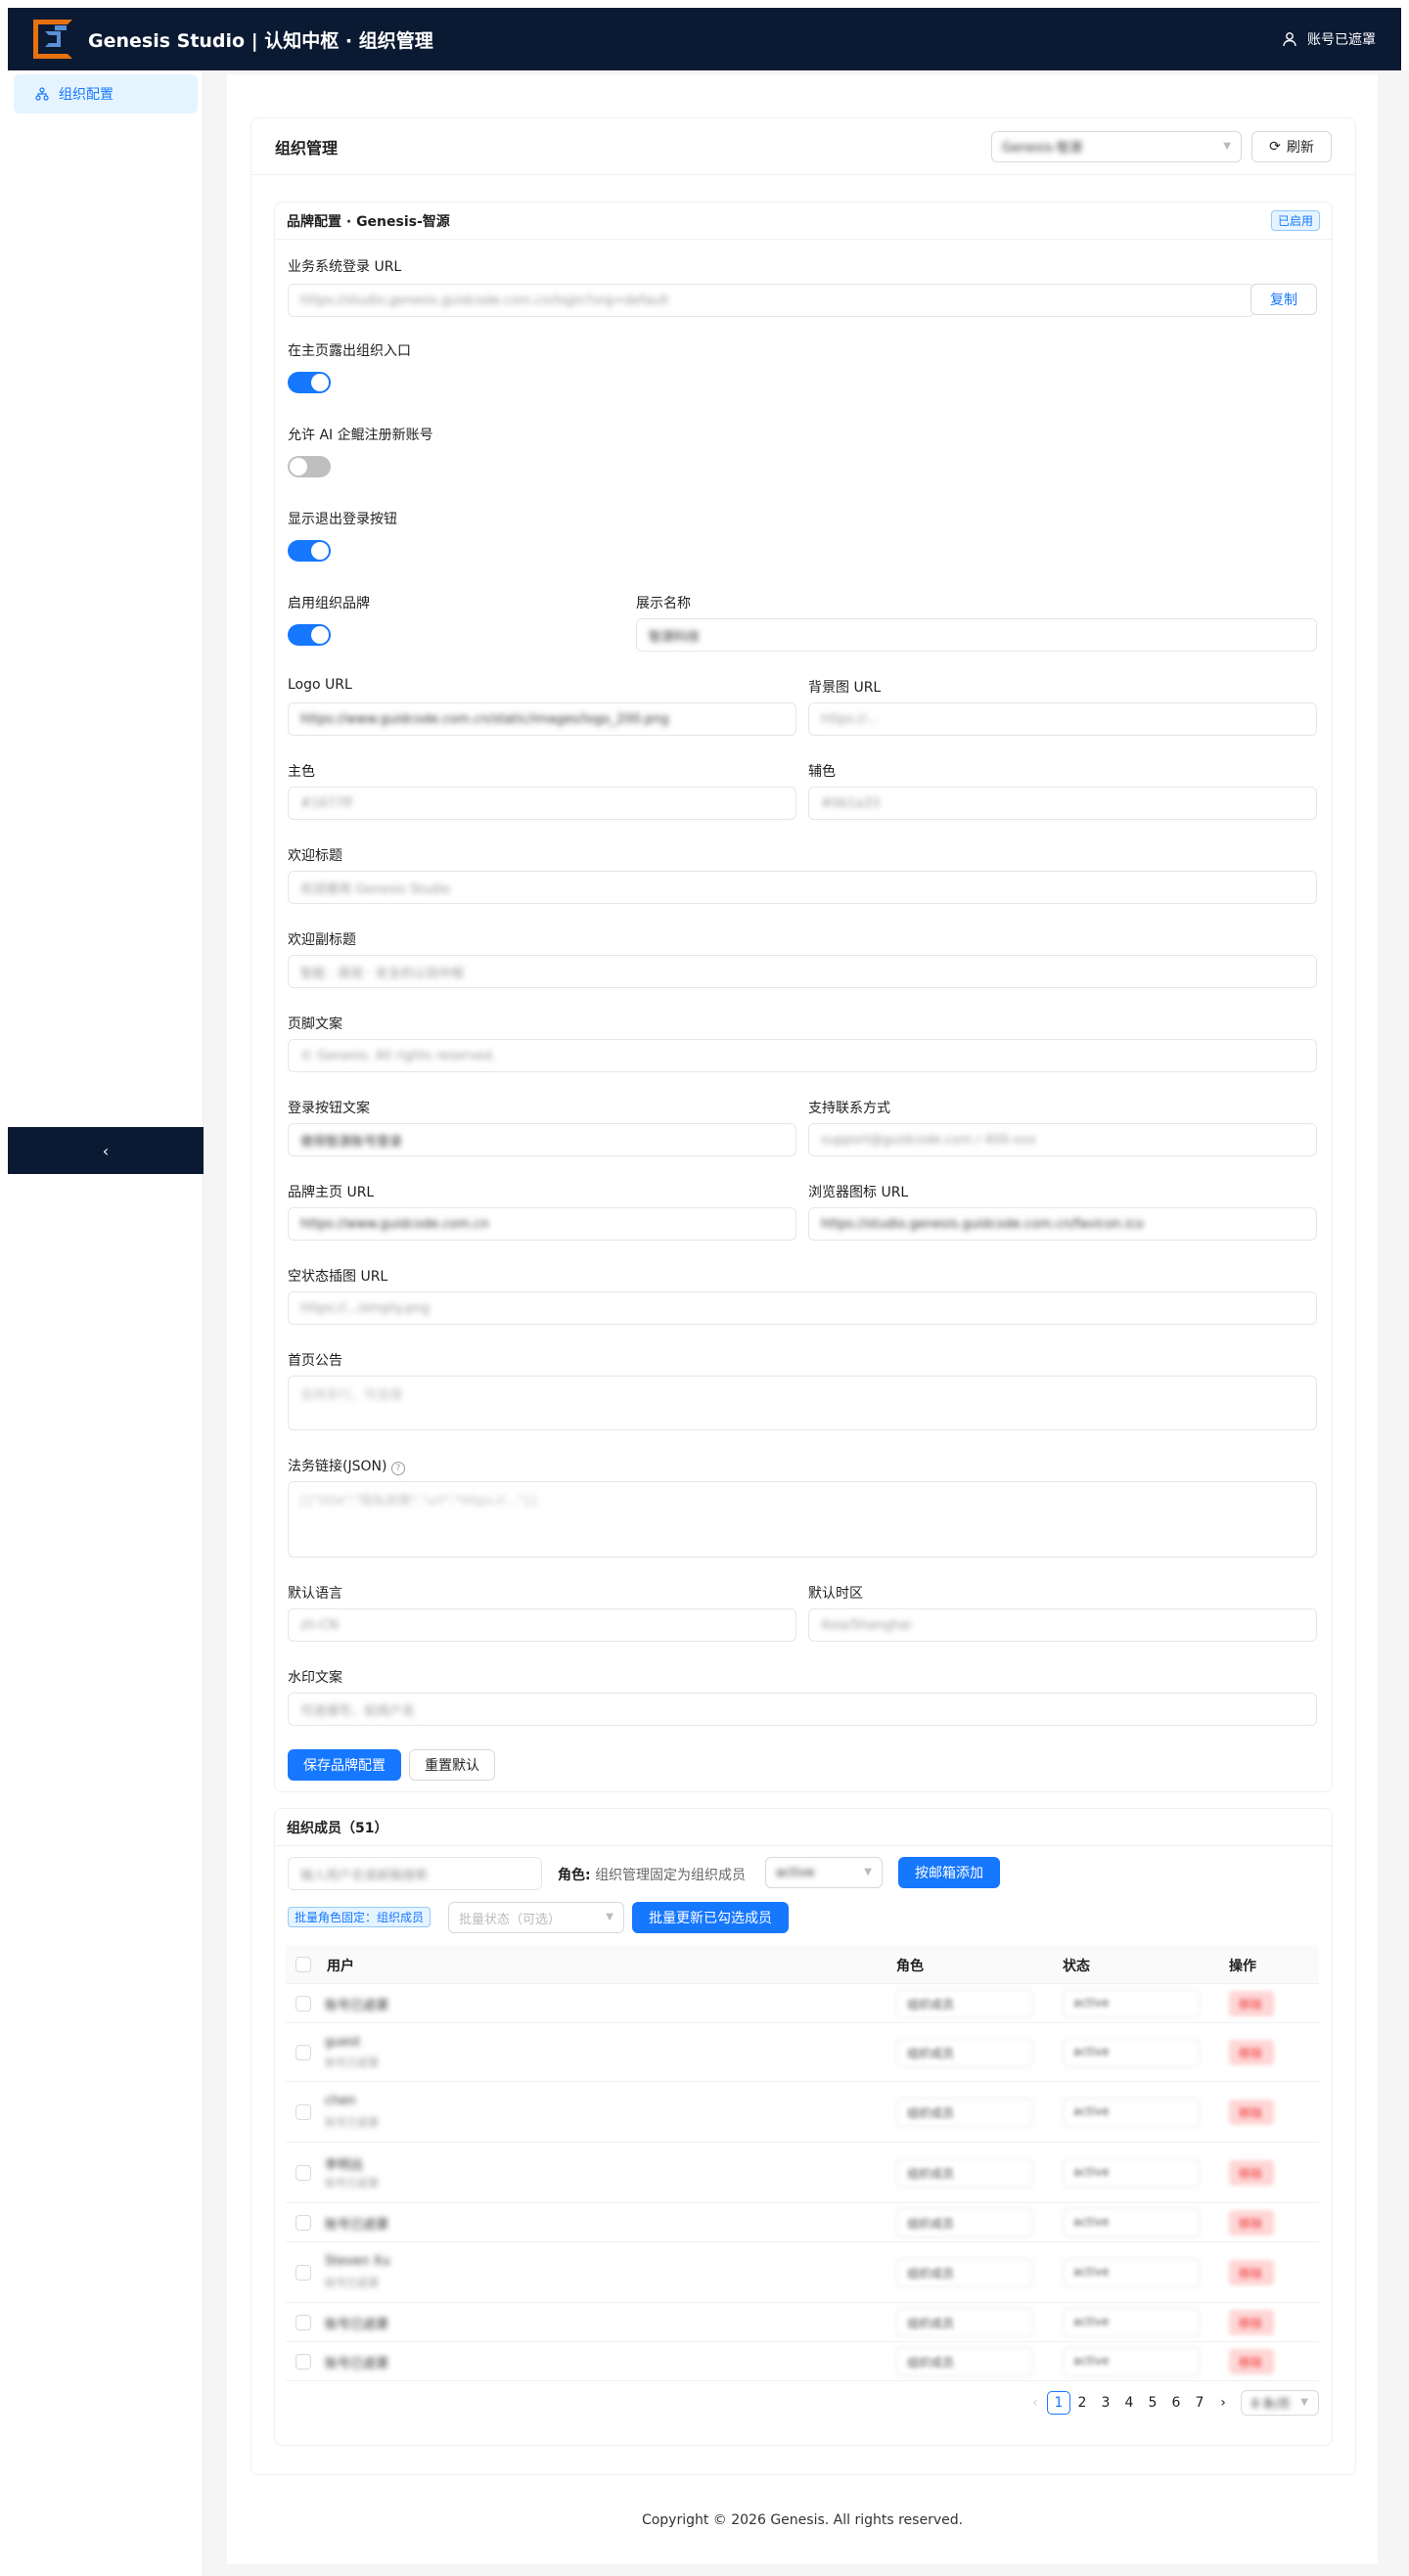  Describe the element at coordinates (542, 803) in the screenshot. I see `primary-color-field: #1677ff` at that location.